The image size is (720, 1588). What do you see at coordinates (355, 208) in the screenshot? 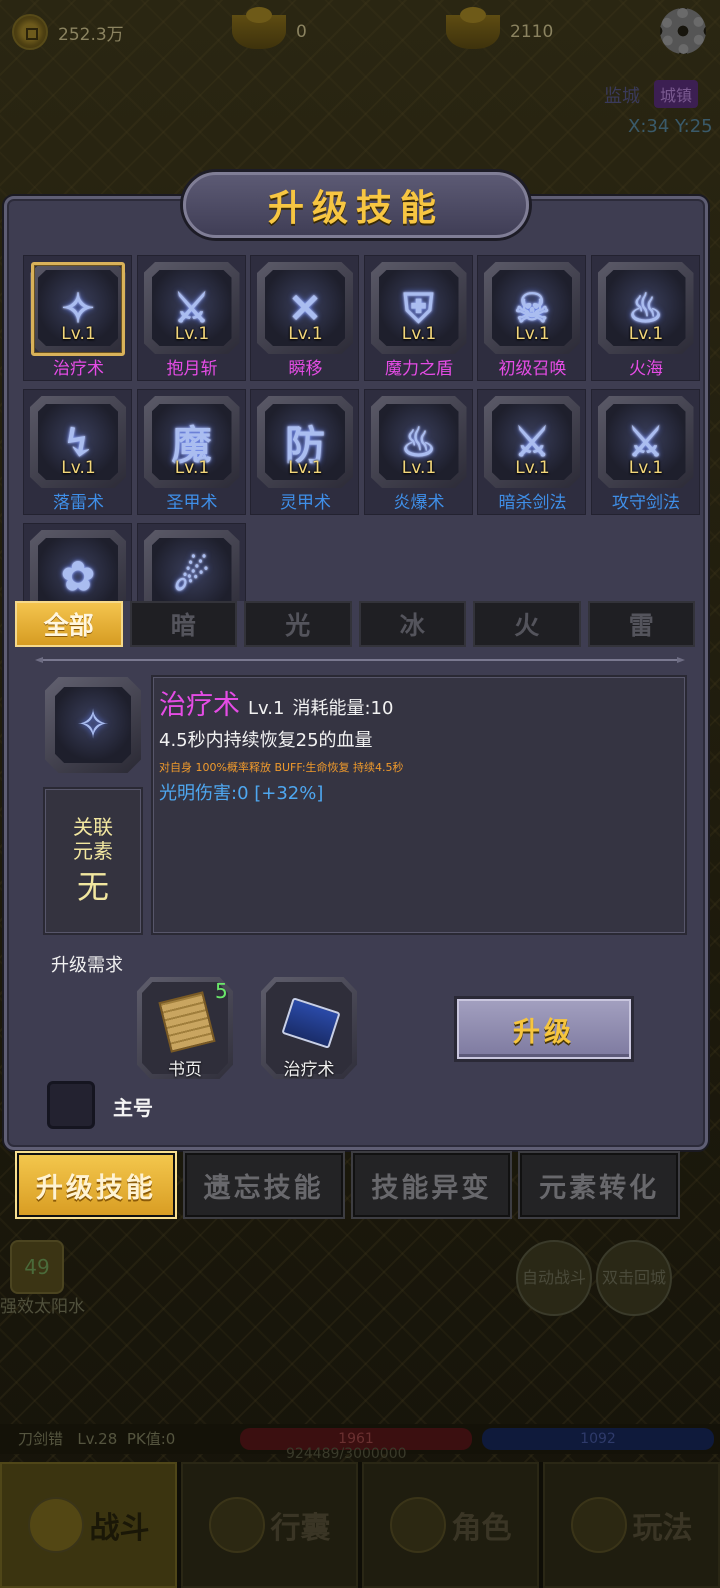
I see `dialog-title: 升级技能` at bounding box center [355, 208].